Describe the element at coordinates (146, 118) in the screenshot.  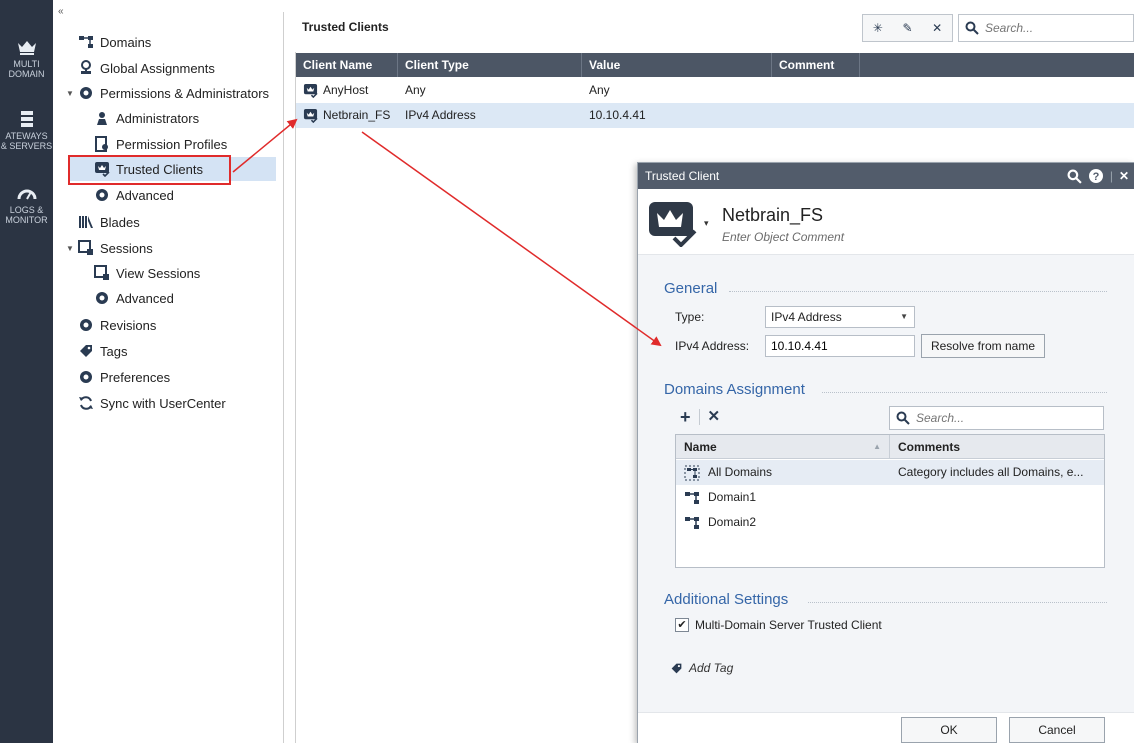
I see `nav-item-administrators: Administrators` at that location.